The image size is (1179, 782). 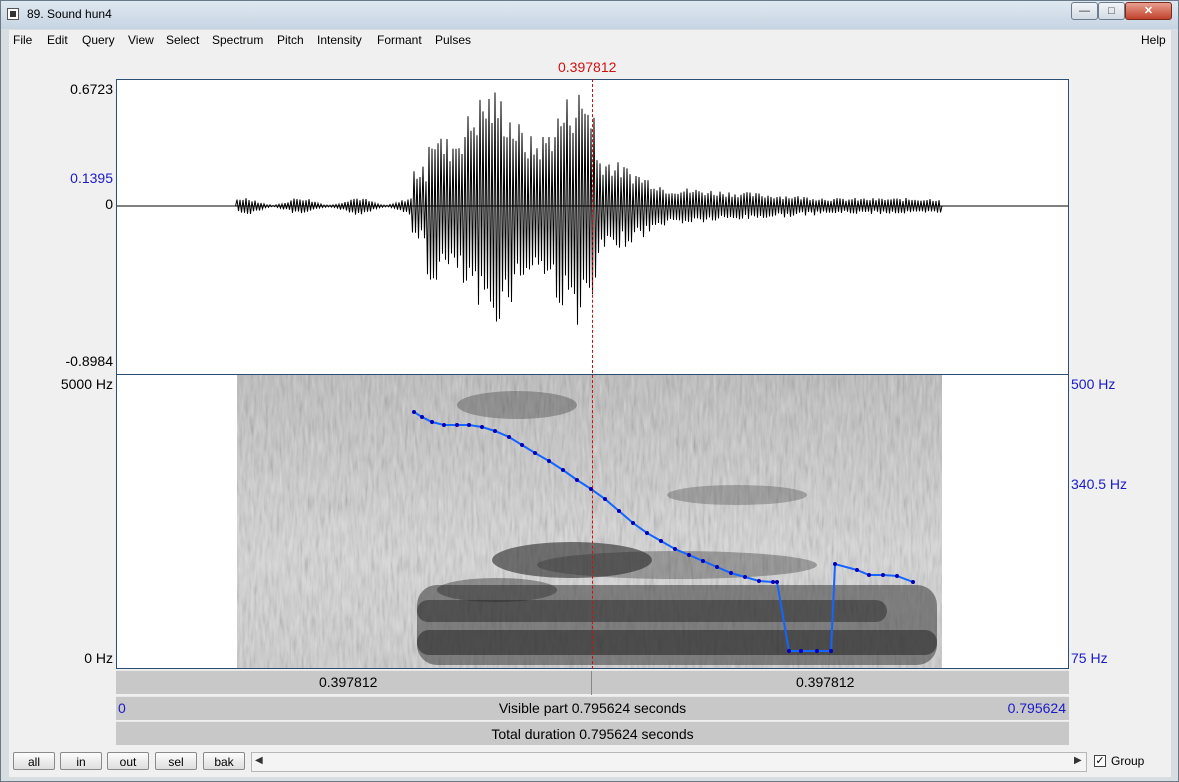 What do you see at coordinates (589, 15) in the screenshot?
I see `title-bar: 89. Sound hun4 — □ ✕` at bounding box center [589, 15].